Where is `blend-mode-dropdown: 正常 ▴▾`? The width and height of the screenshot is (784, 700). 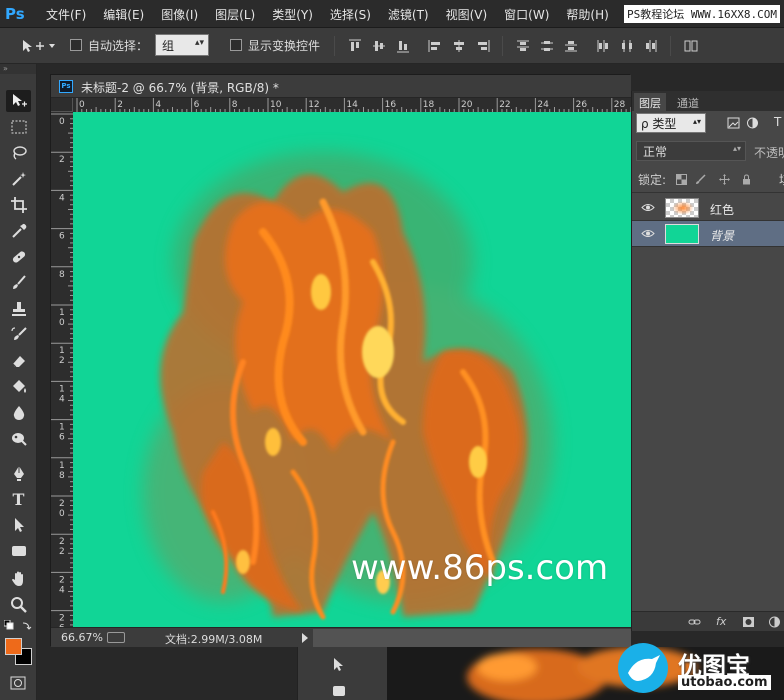 blend-mode-dropdown: 正常 ▴▾ is located at coordinates (691, 151).